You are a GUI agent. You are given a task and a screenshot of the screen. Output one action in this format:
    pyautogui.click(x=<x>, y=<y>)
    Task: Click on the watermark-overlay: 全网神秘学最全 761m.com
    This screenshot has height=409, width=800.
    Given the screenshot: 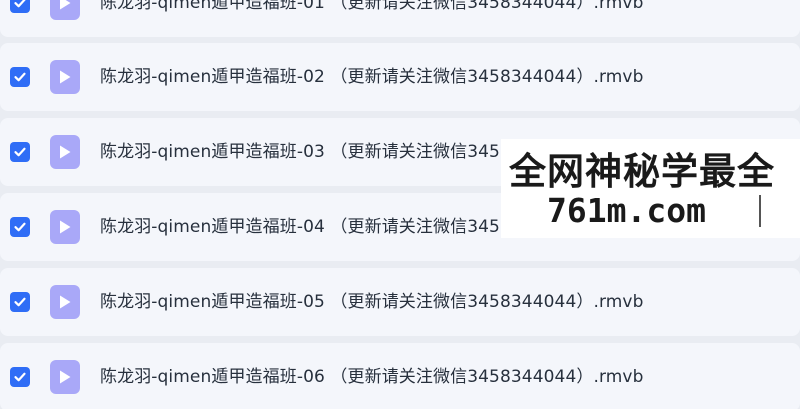 What is the action you would take?
    pyautogui.click(x=650, y=188)
    